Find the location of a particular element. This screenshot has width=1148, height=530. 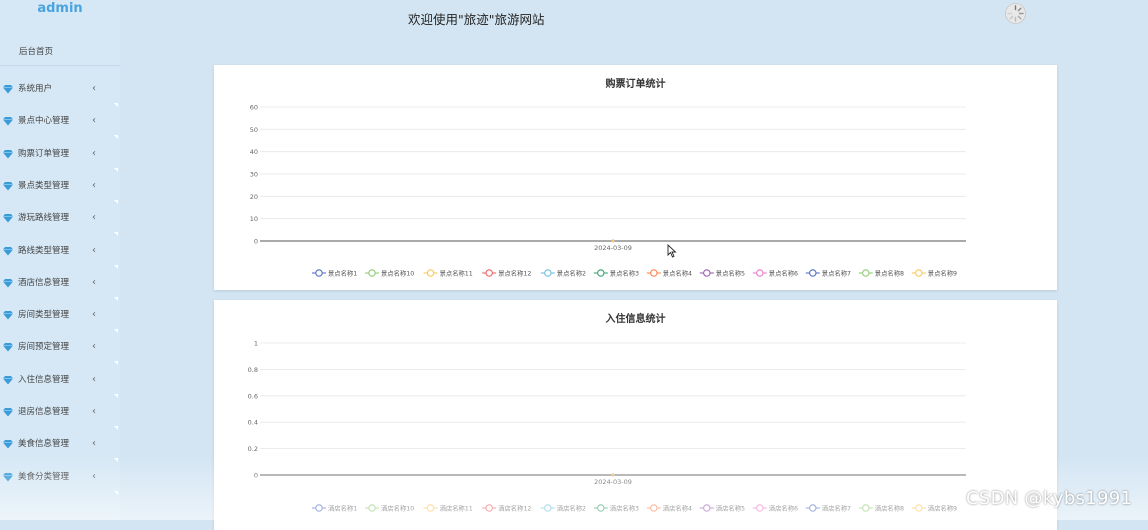

legend-item: 景点名称4 is located at coordinates (669, 272).